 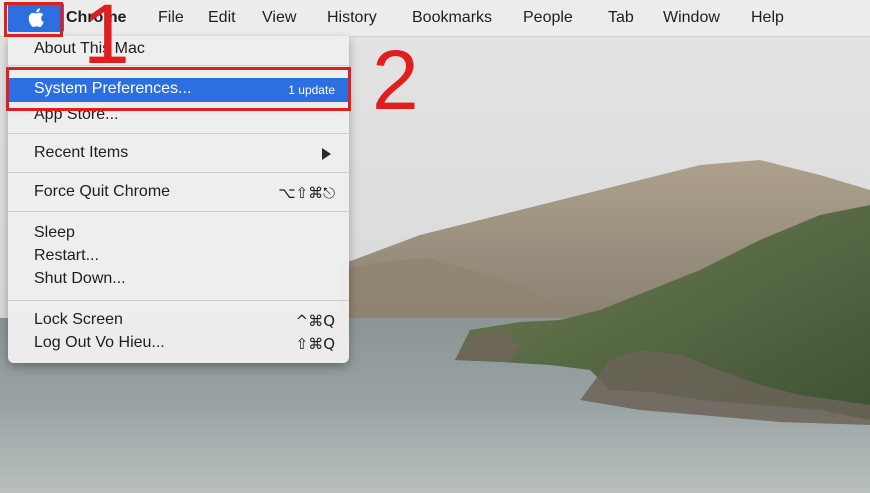 What do you see at coordinates (178, 193) in the screenshot?
I see `menu-item-force-quit: Force Quit Chrome ⌥⇧⌘⎋` at bounding box center [178, 193].